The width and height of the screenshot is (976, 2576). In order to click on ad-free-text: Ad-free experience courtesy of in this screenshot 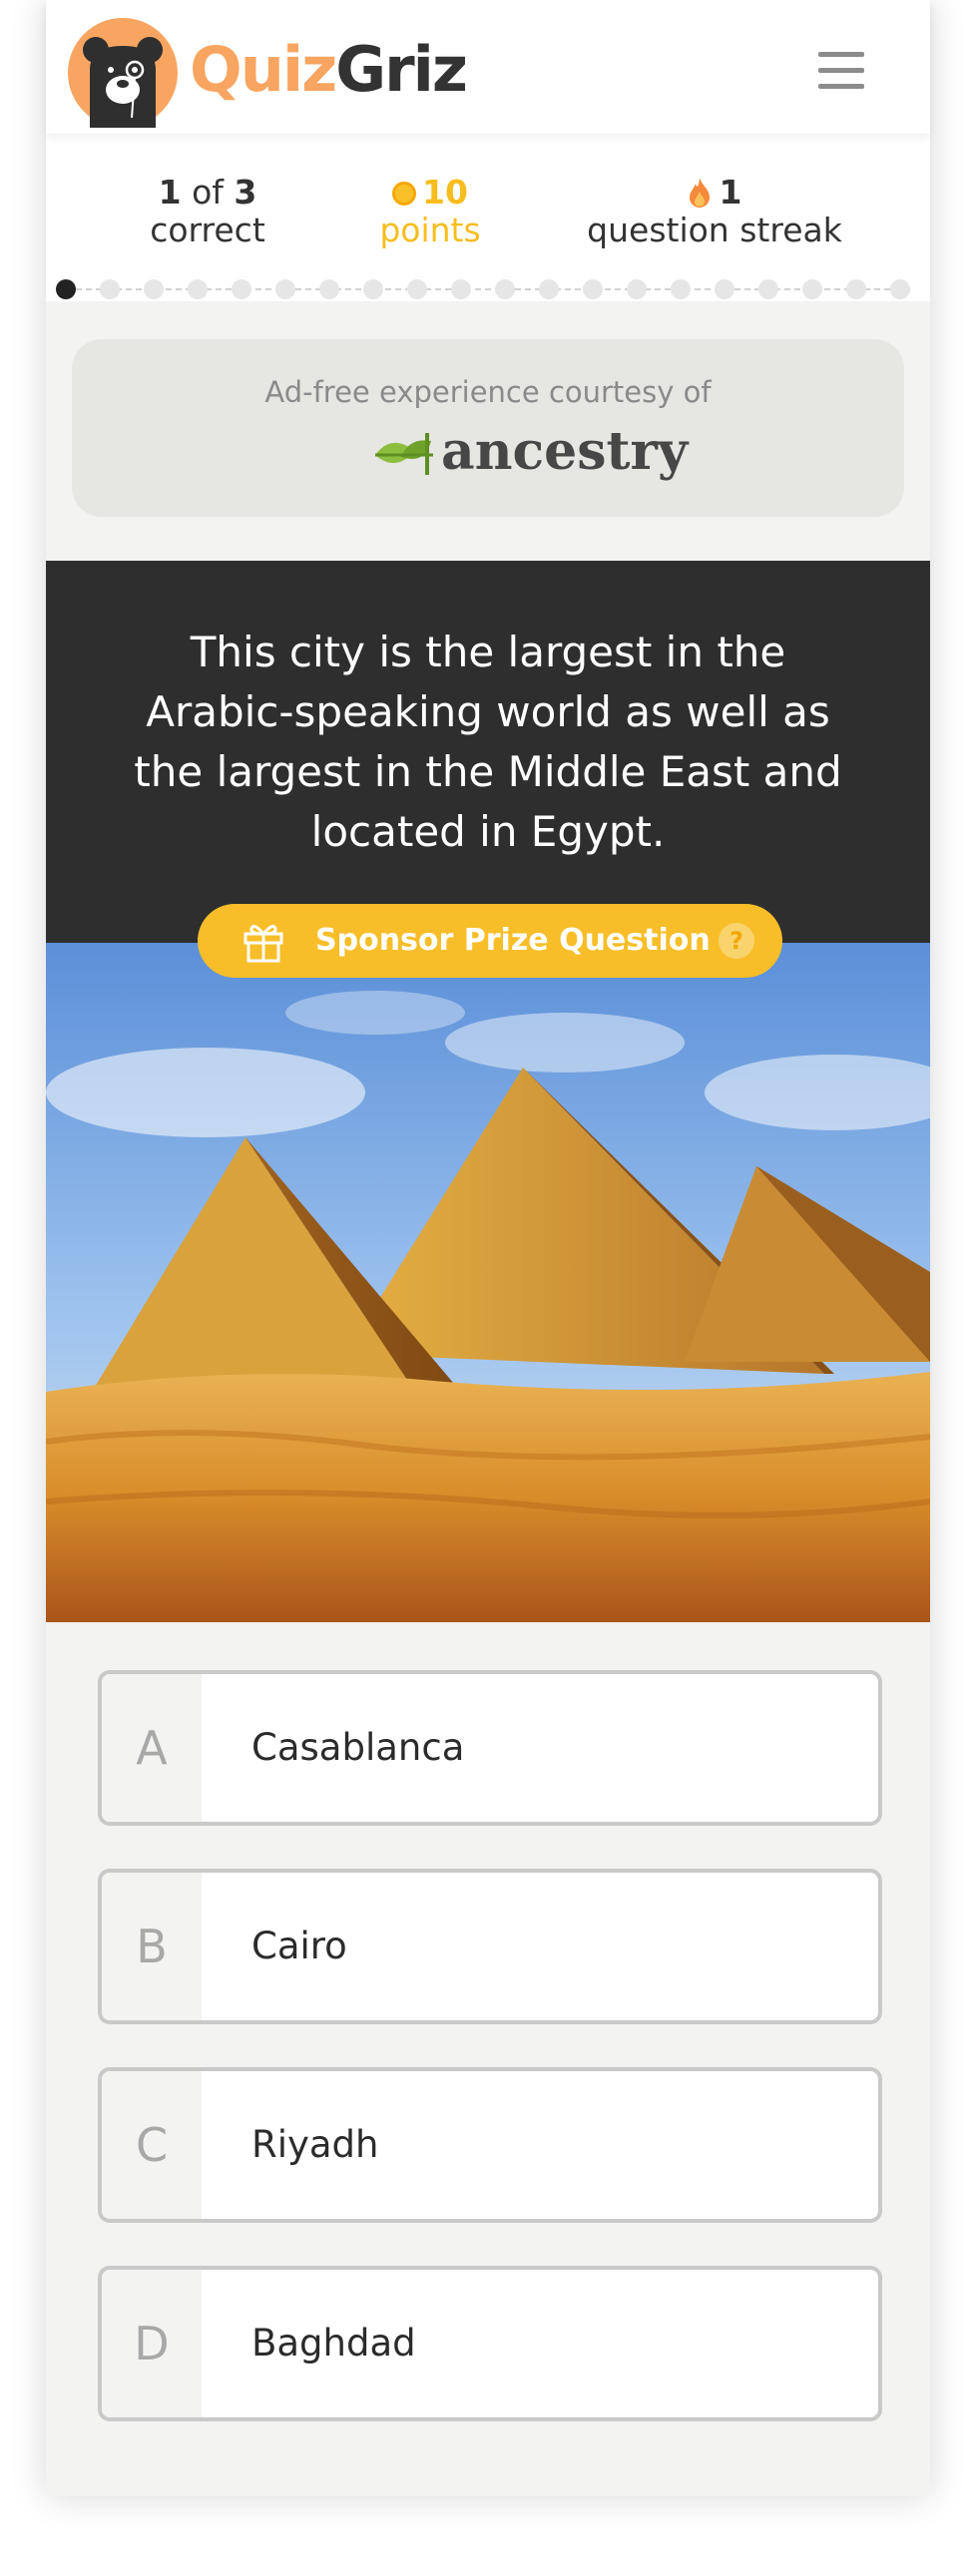, I will do `click(488, 392)`.